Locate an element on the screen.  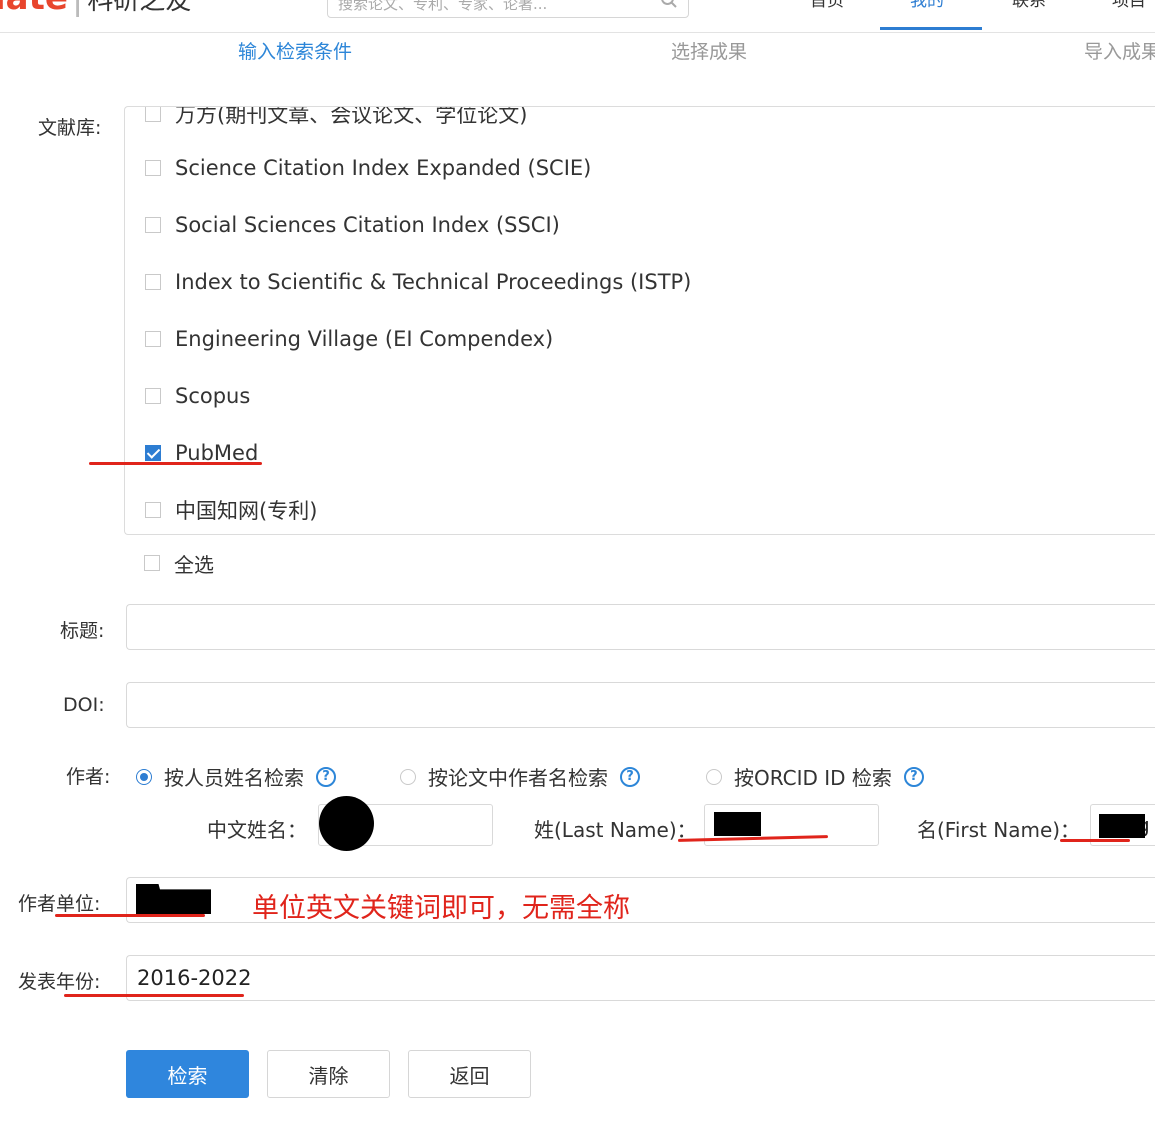
nav-contact: 联系 is located at coordinates (1029, 5).